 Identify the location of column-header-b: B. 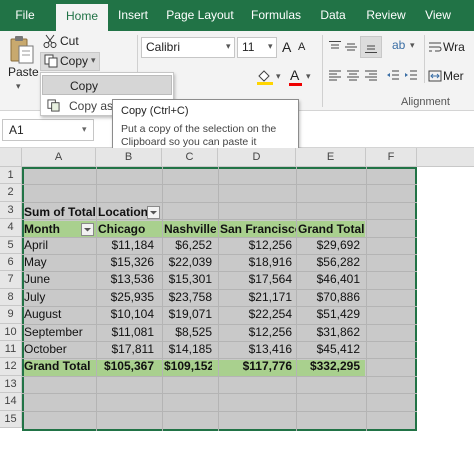
(129, 157).